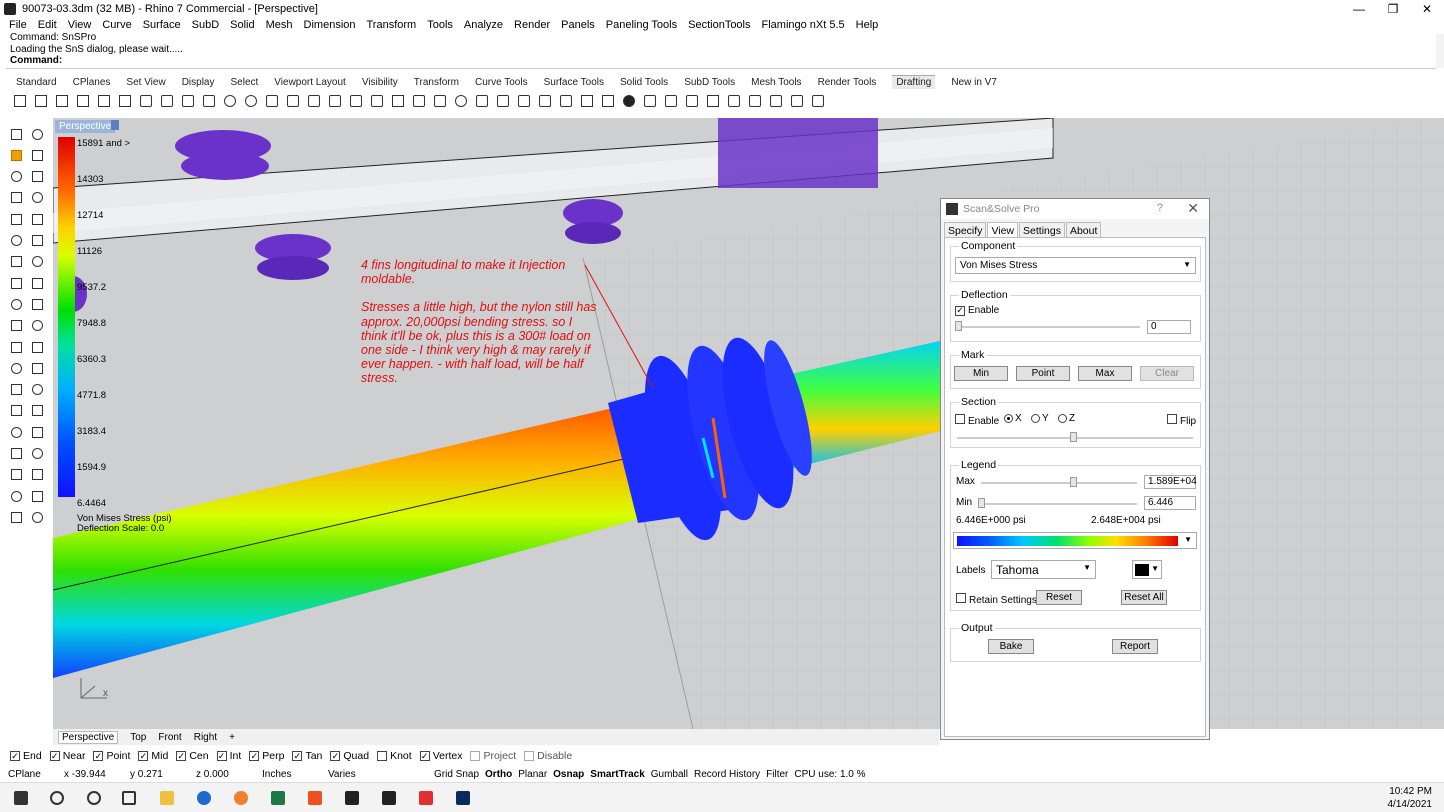 The height and width of the screenshot is (812, 1444). Describe the element at coordinates (37, 496) in the screenshot. I see `render-icon` at that location.